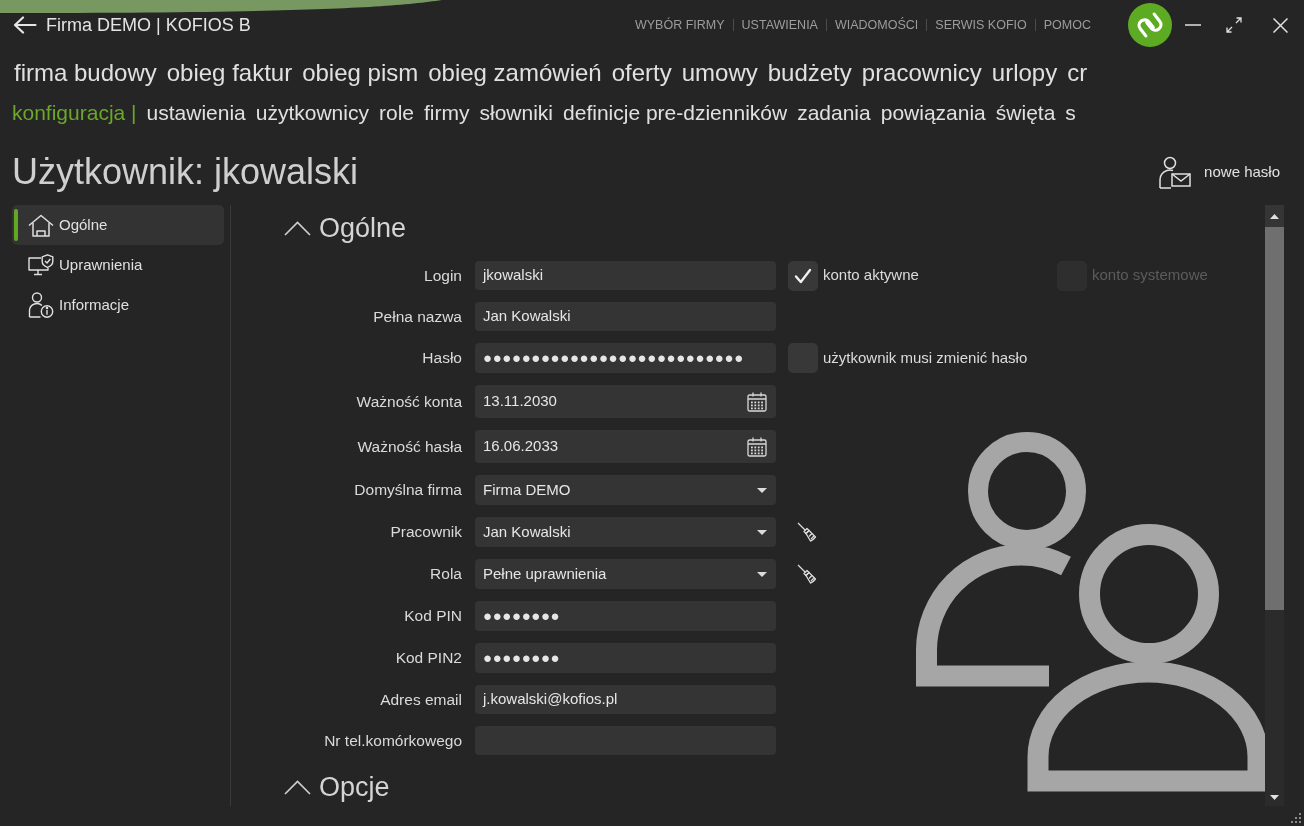 The width and height of the screenshot is (1304, 826). What do you see at coordinates (933, 113) in the screenshot?
I see `submenu-item: powiązania` at bounding box center [933, 113].